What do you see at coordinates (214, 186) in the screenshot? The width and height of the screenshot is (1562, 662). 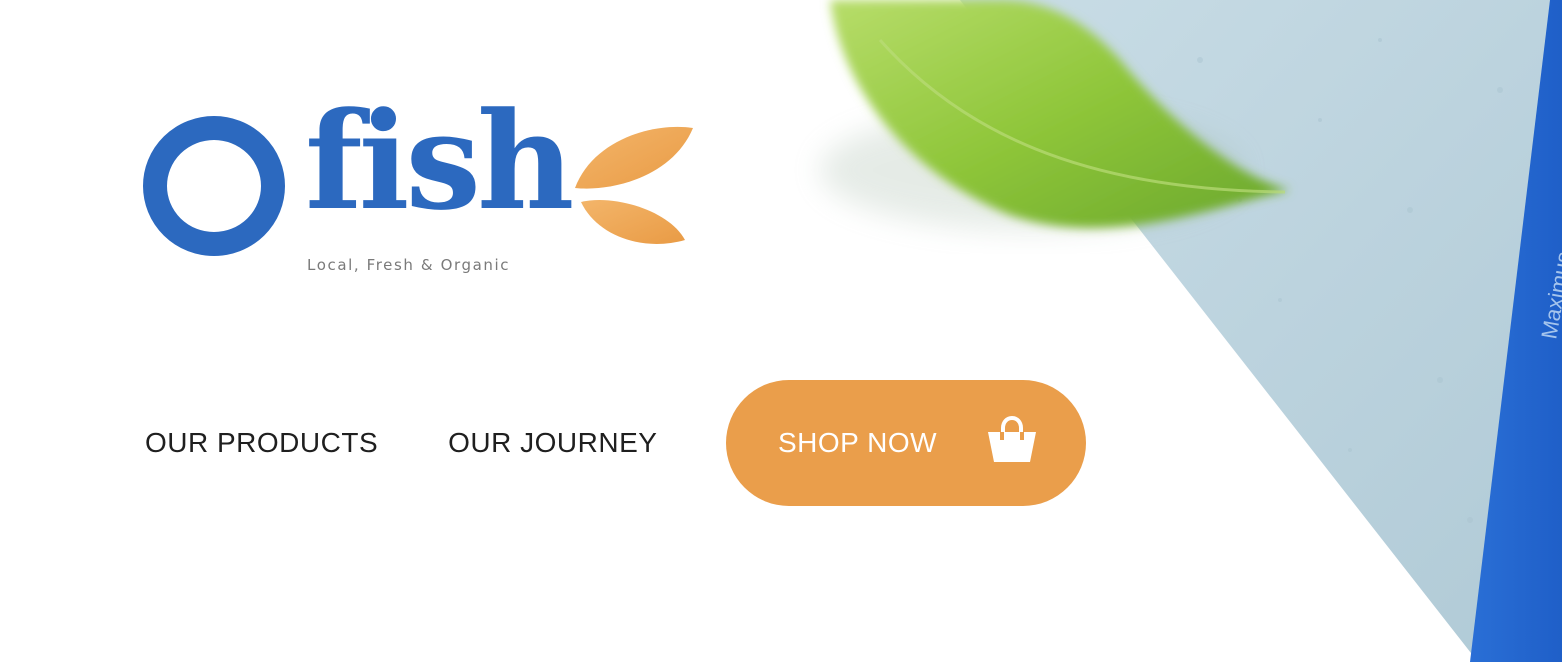 I see `logo-o-mark-icon` at bounding box center [214, 186].